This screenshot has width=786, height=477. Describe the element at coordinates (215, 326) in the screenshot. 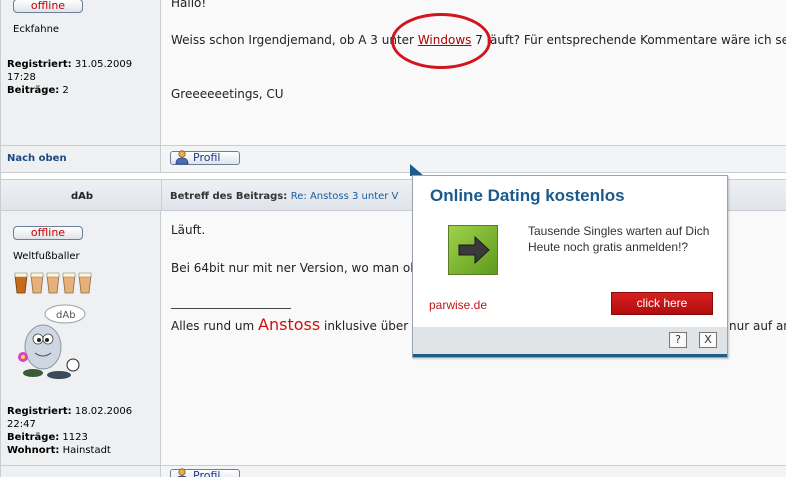

I see `signature-text: Alles rund um` at that location.